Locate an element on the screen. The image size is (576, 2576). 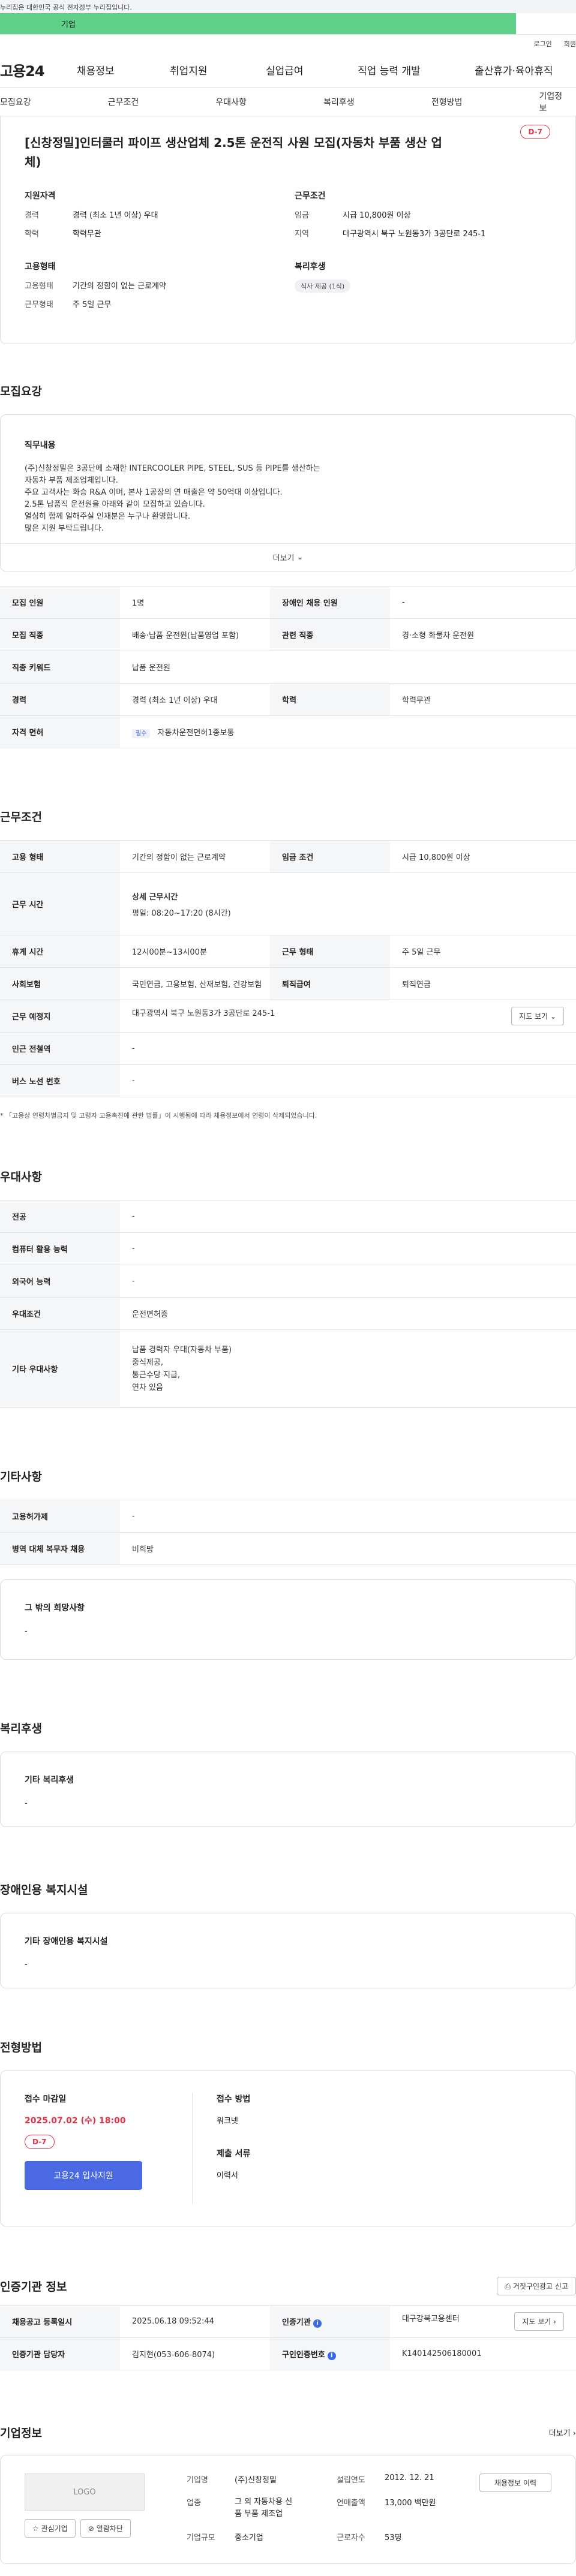
staff-label: 근로자수 is located at coordinates (351, 2538).